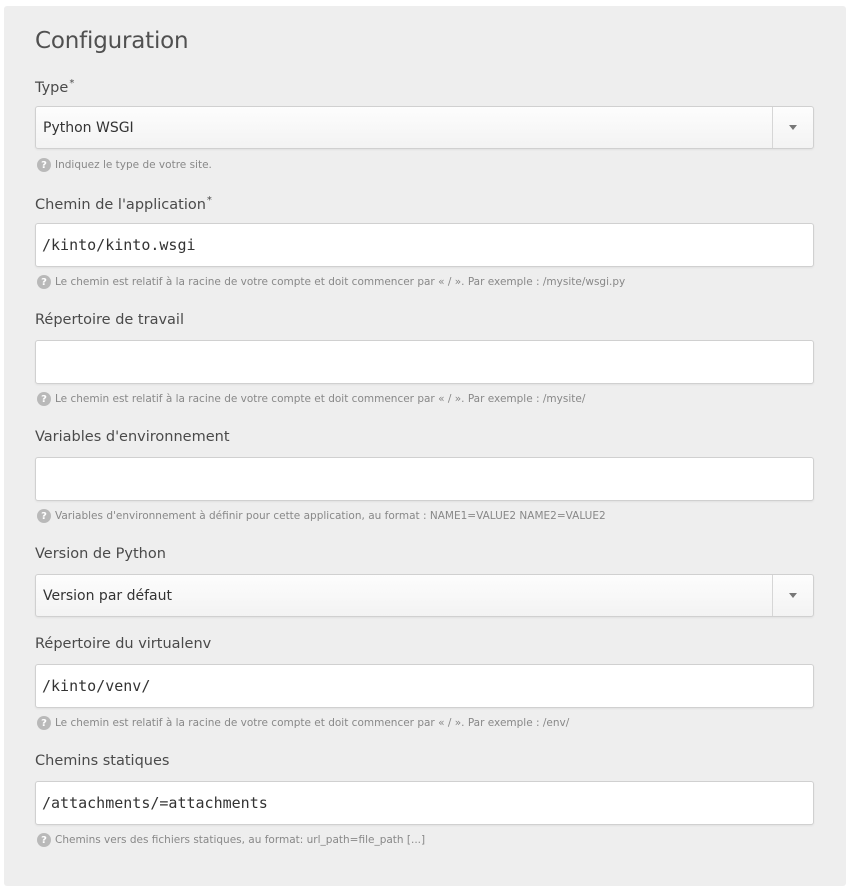 Image resolution: width=857 pixels, height=891 pixels. I want to click on workdir-label: Répertoire de travail, so click(109, 320).